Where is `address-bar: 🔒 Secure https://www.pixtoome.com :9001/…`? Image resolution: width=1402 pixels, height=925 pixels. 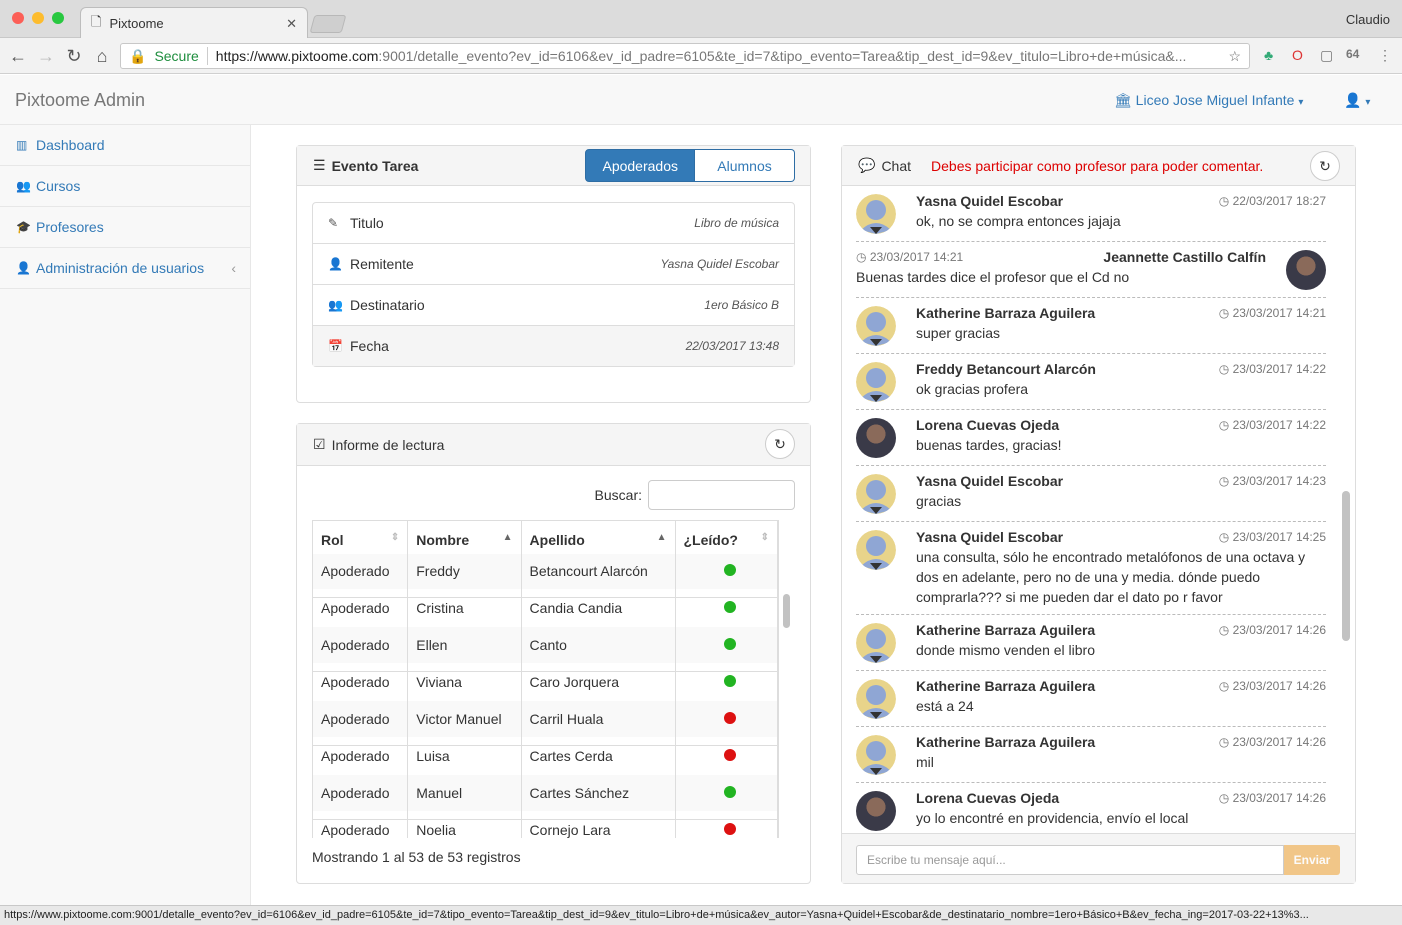
address-bar: 🔒 Secure https://www.pixtoome.com :9001/… is located at coordinates (685, 56).